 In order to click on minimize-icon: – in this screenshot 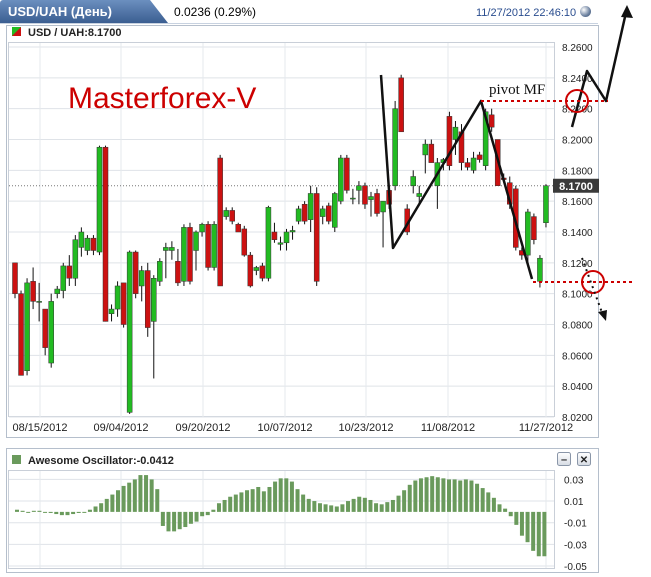, I will do `click(564, 460)`.